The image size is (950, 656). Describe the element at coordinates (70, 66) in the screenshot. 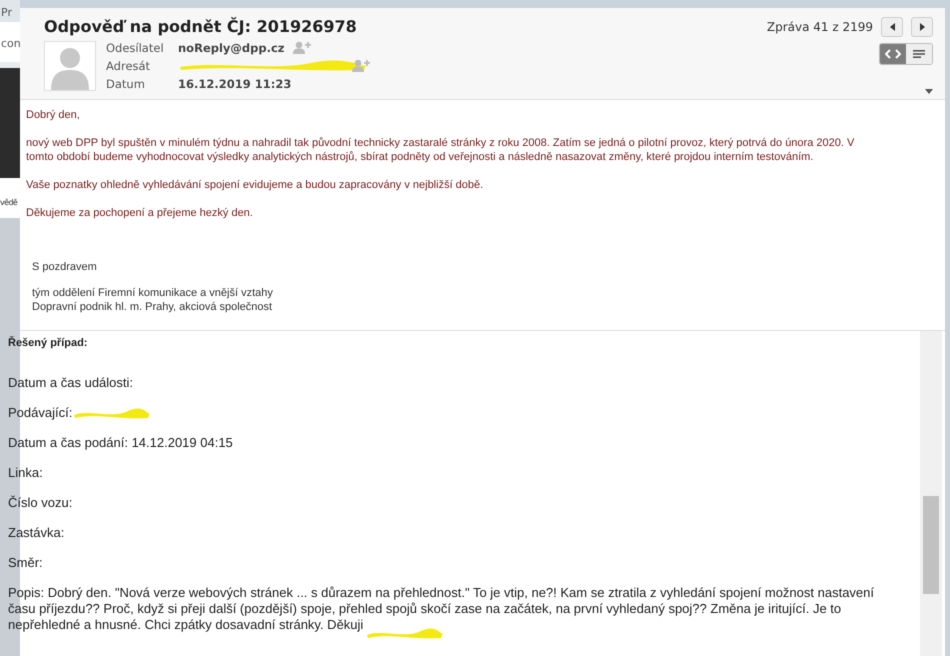

I see `avatar-icon` at that location.